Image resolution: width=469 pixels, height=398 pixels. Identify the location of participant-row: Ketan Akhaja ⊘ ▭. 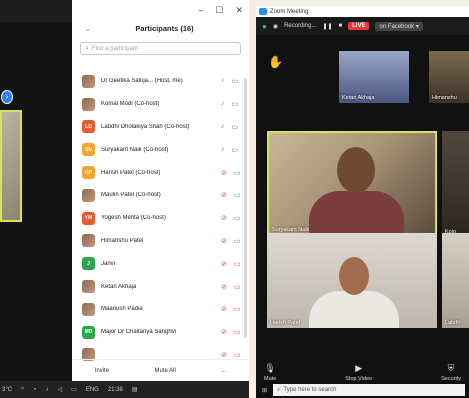
(160, 286).